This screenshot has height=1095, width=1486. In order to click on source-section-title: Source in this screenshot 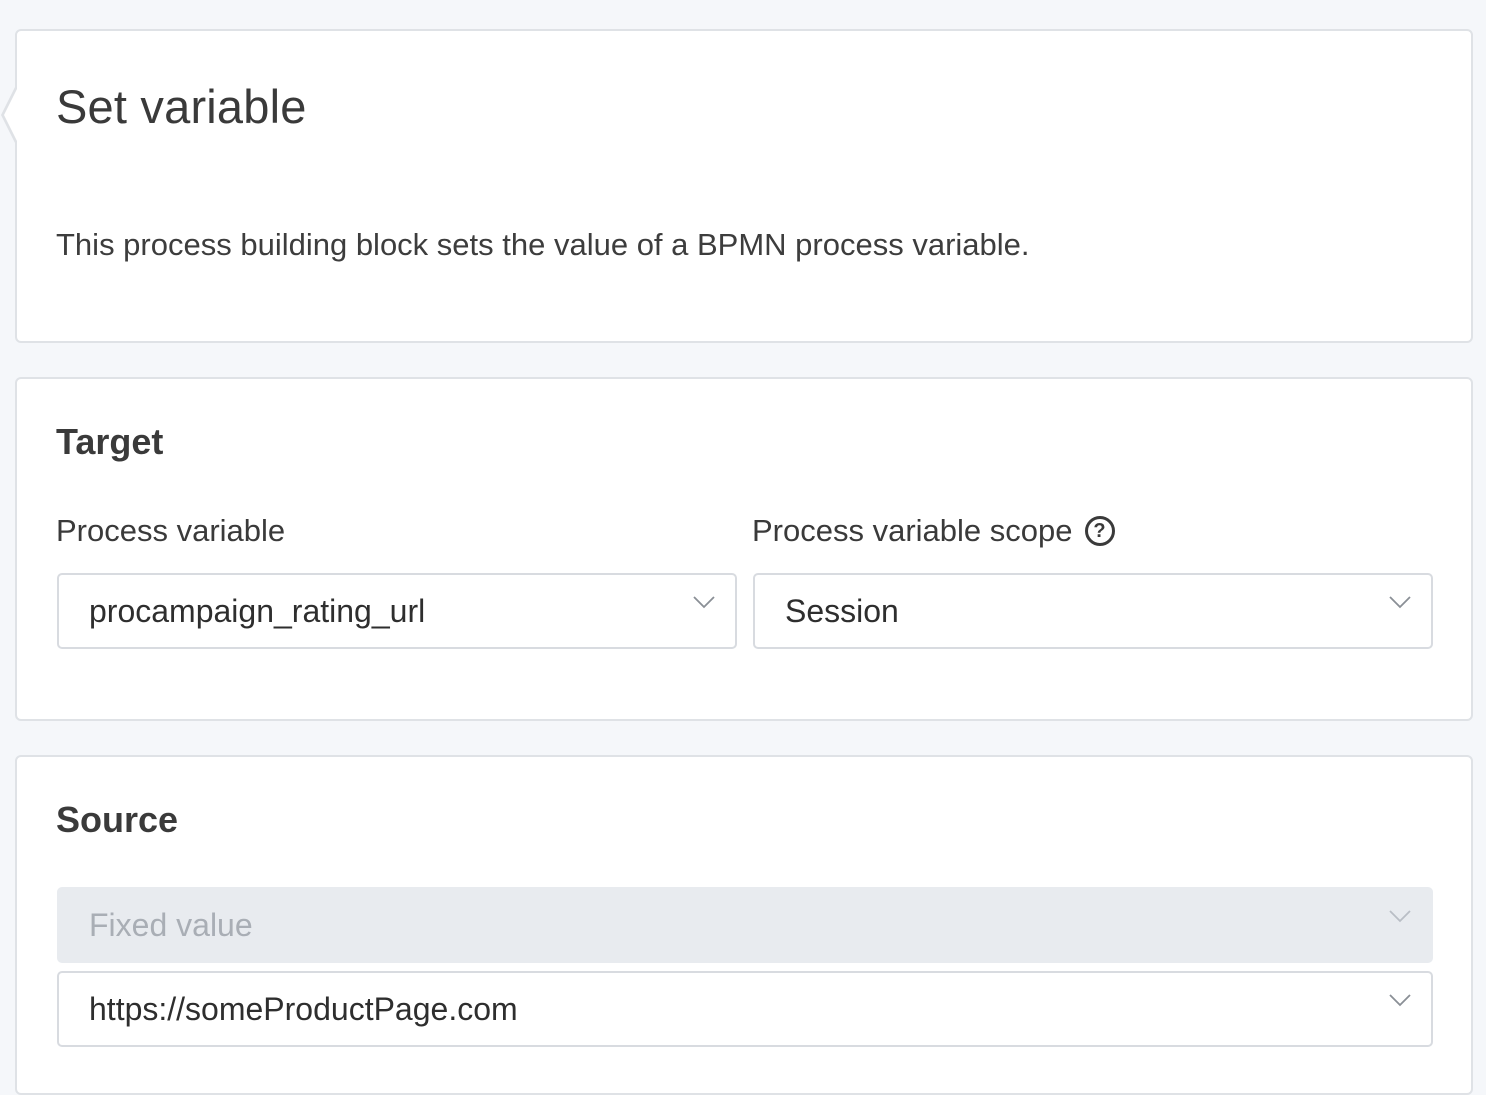, I will do `click(117, 819)`.